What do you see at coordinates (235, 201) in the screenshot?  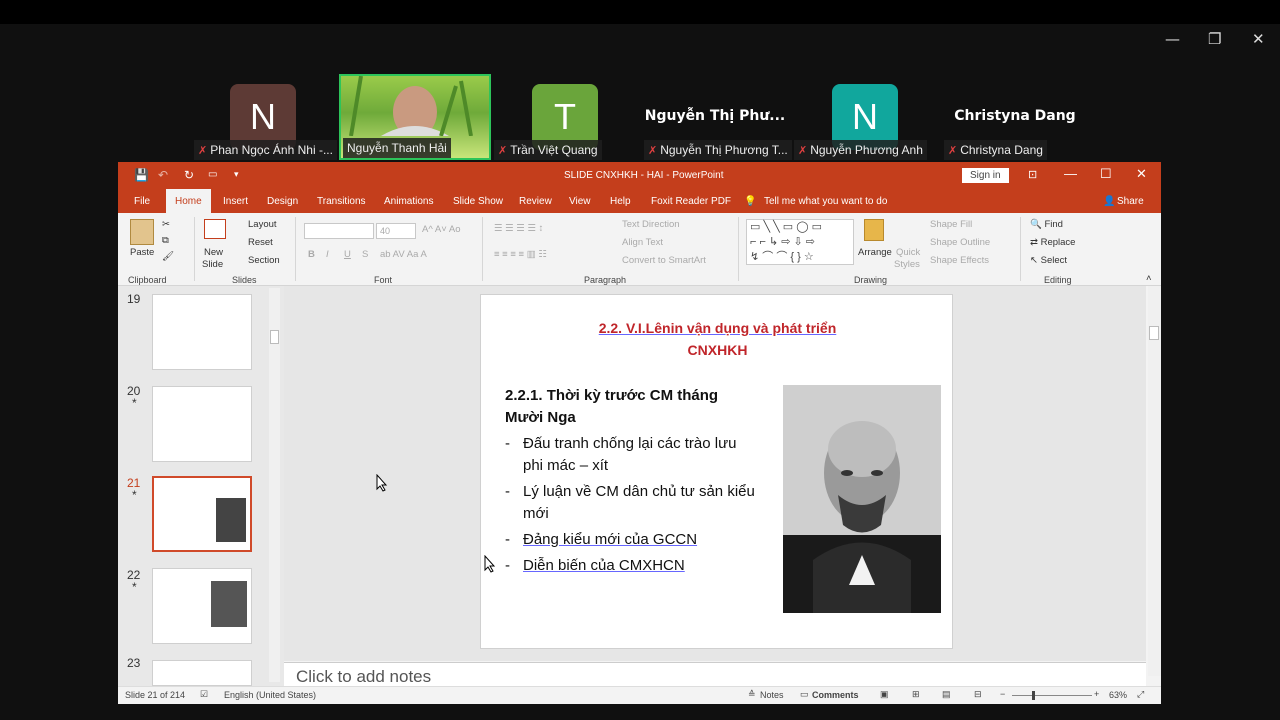 I see `tab-insert: Insert` at bounding box center [235, 201].